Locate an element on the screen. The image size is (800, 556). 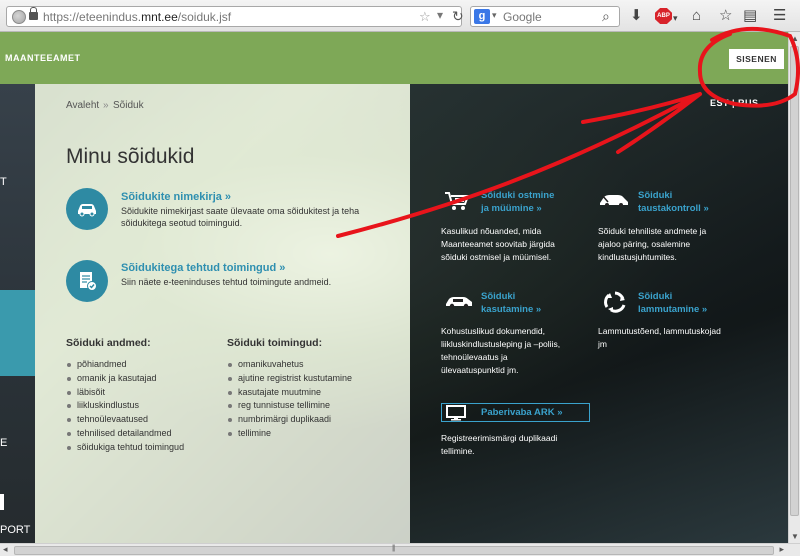
left-nav-item-3: PORT is located at coordinates (15, 530).